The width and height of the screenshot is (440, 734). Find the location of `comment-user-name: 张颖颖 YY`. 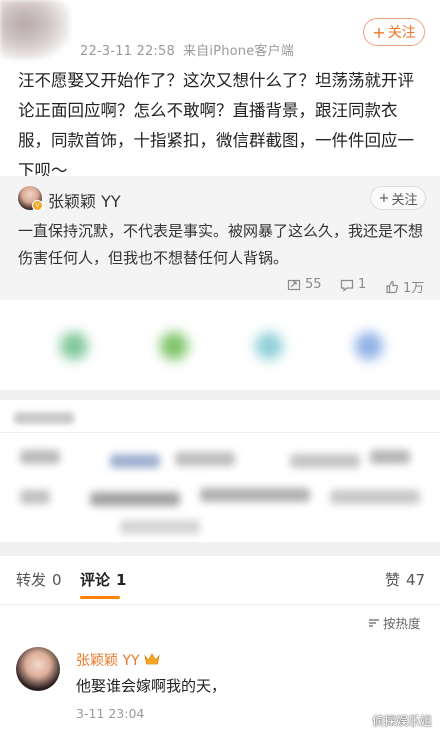

comment-user-name: 张颖颖 YY is located at coordinates (108, 660).